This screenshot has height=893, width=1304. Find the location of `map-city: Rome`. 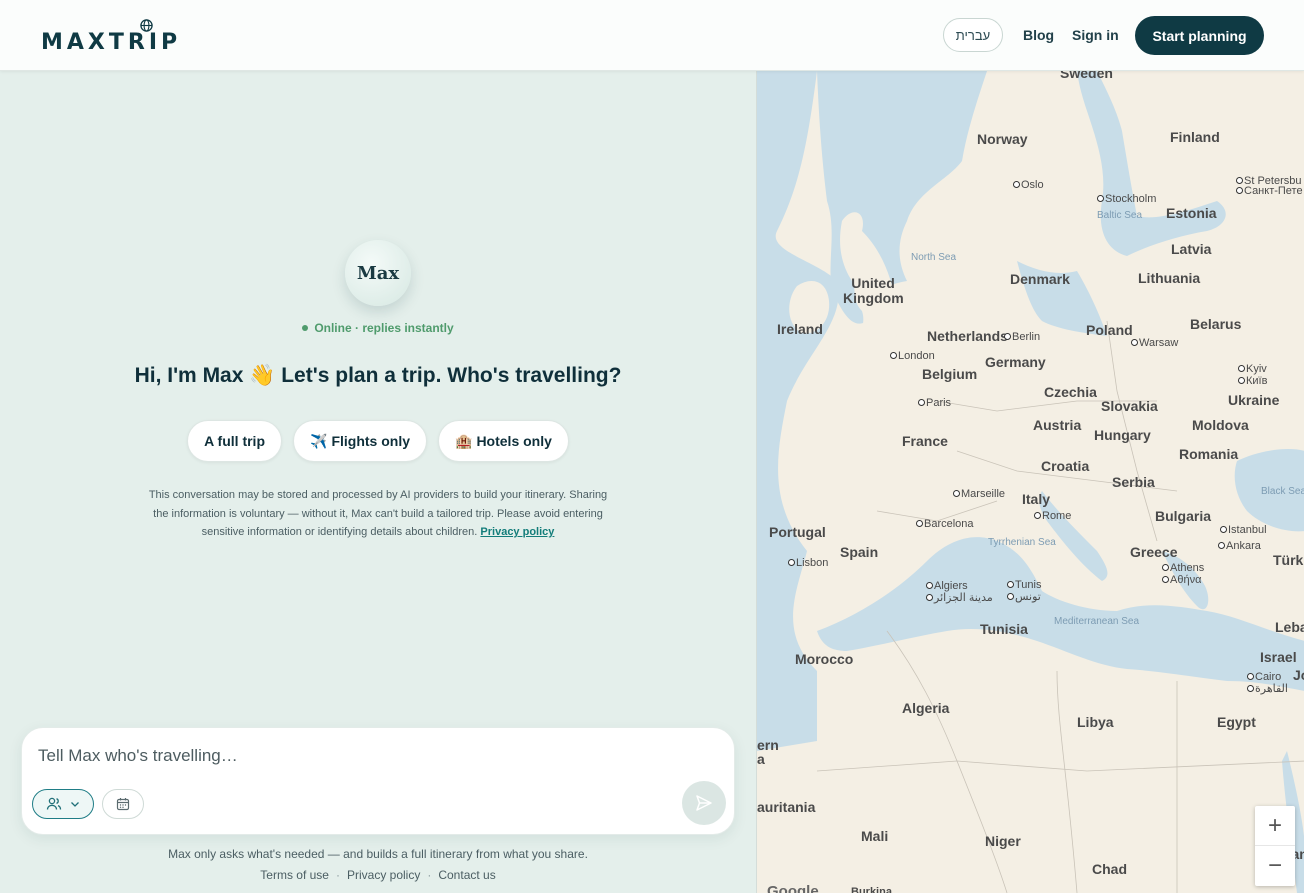

map-city: Rome is located at coordinates (1052, 516).